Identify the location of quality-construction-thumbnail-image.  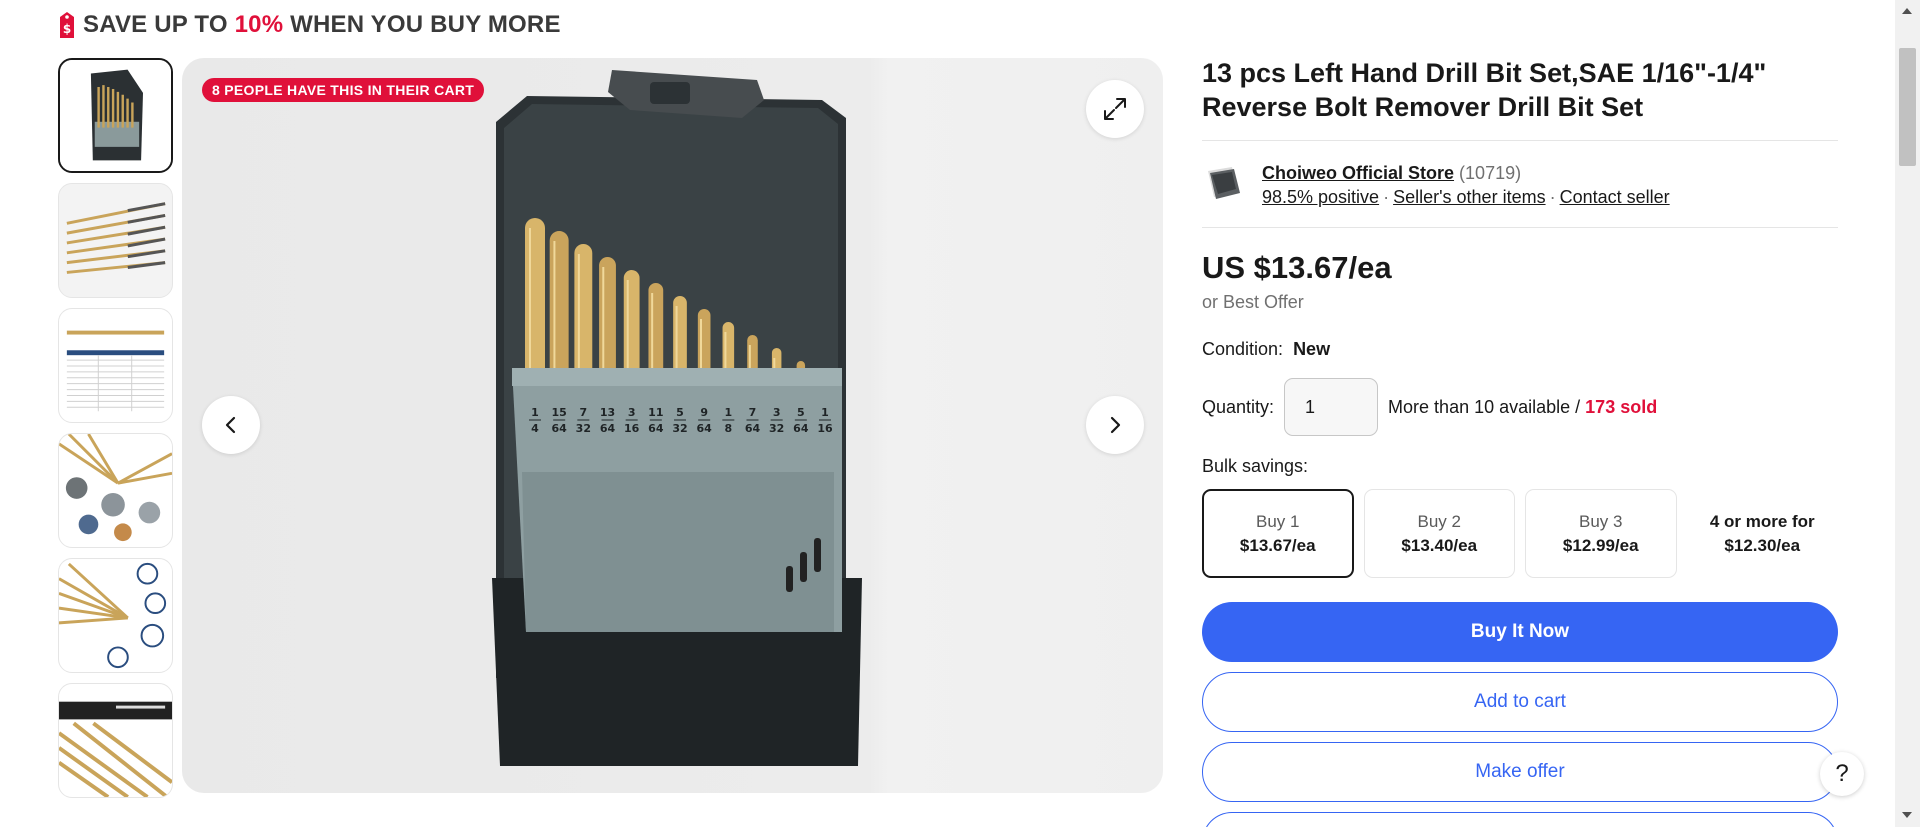
(115, 740).